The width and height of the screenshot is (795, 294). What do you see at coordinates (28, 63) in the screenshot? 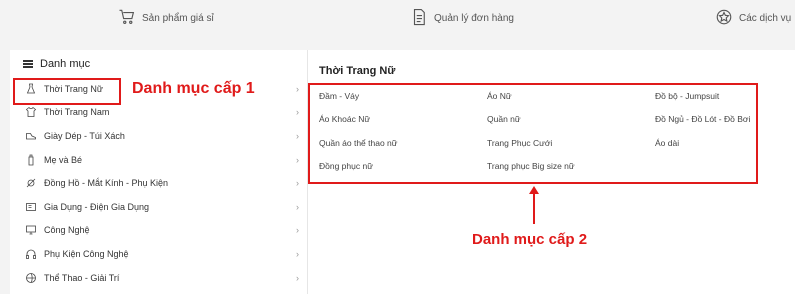
I see `menu-icon` at bounding box center [28, 63].